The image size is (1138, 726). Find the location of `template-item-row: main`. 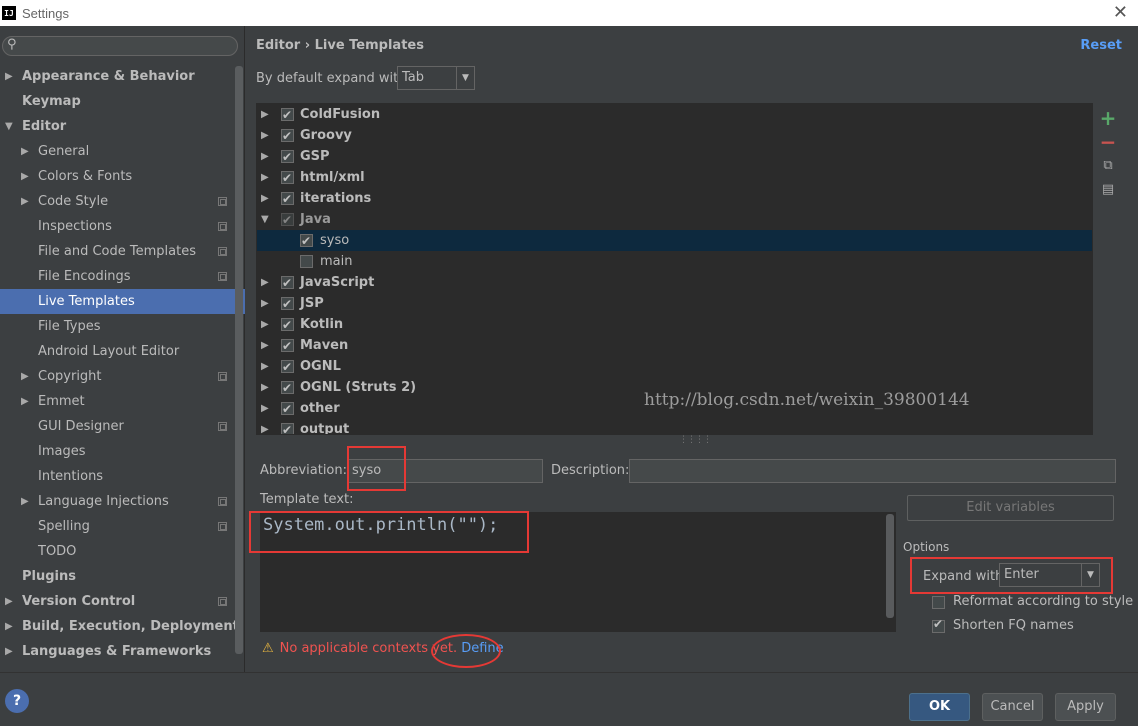

template-item-row: main is located at coordinates (674, 261).